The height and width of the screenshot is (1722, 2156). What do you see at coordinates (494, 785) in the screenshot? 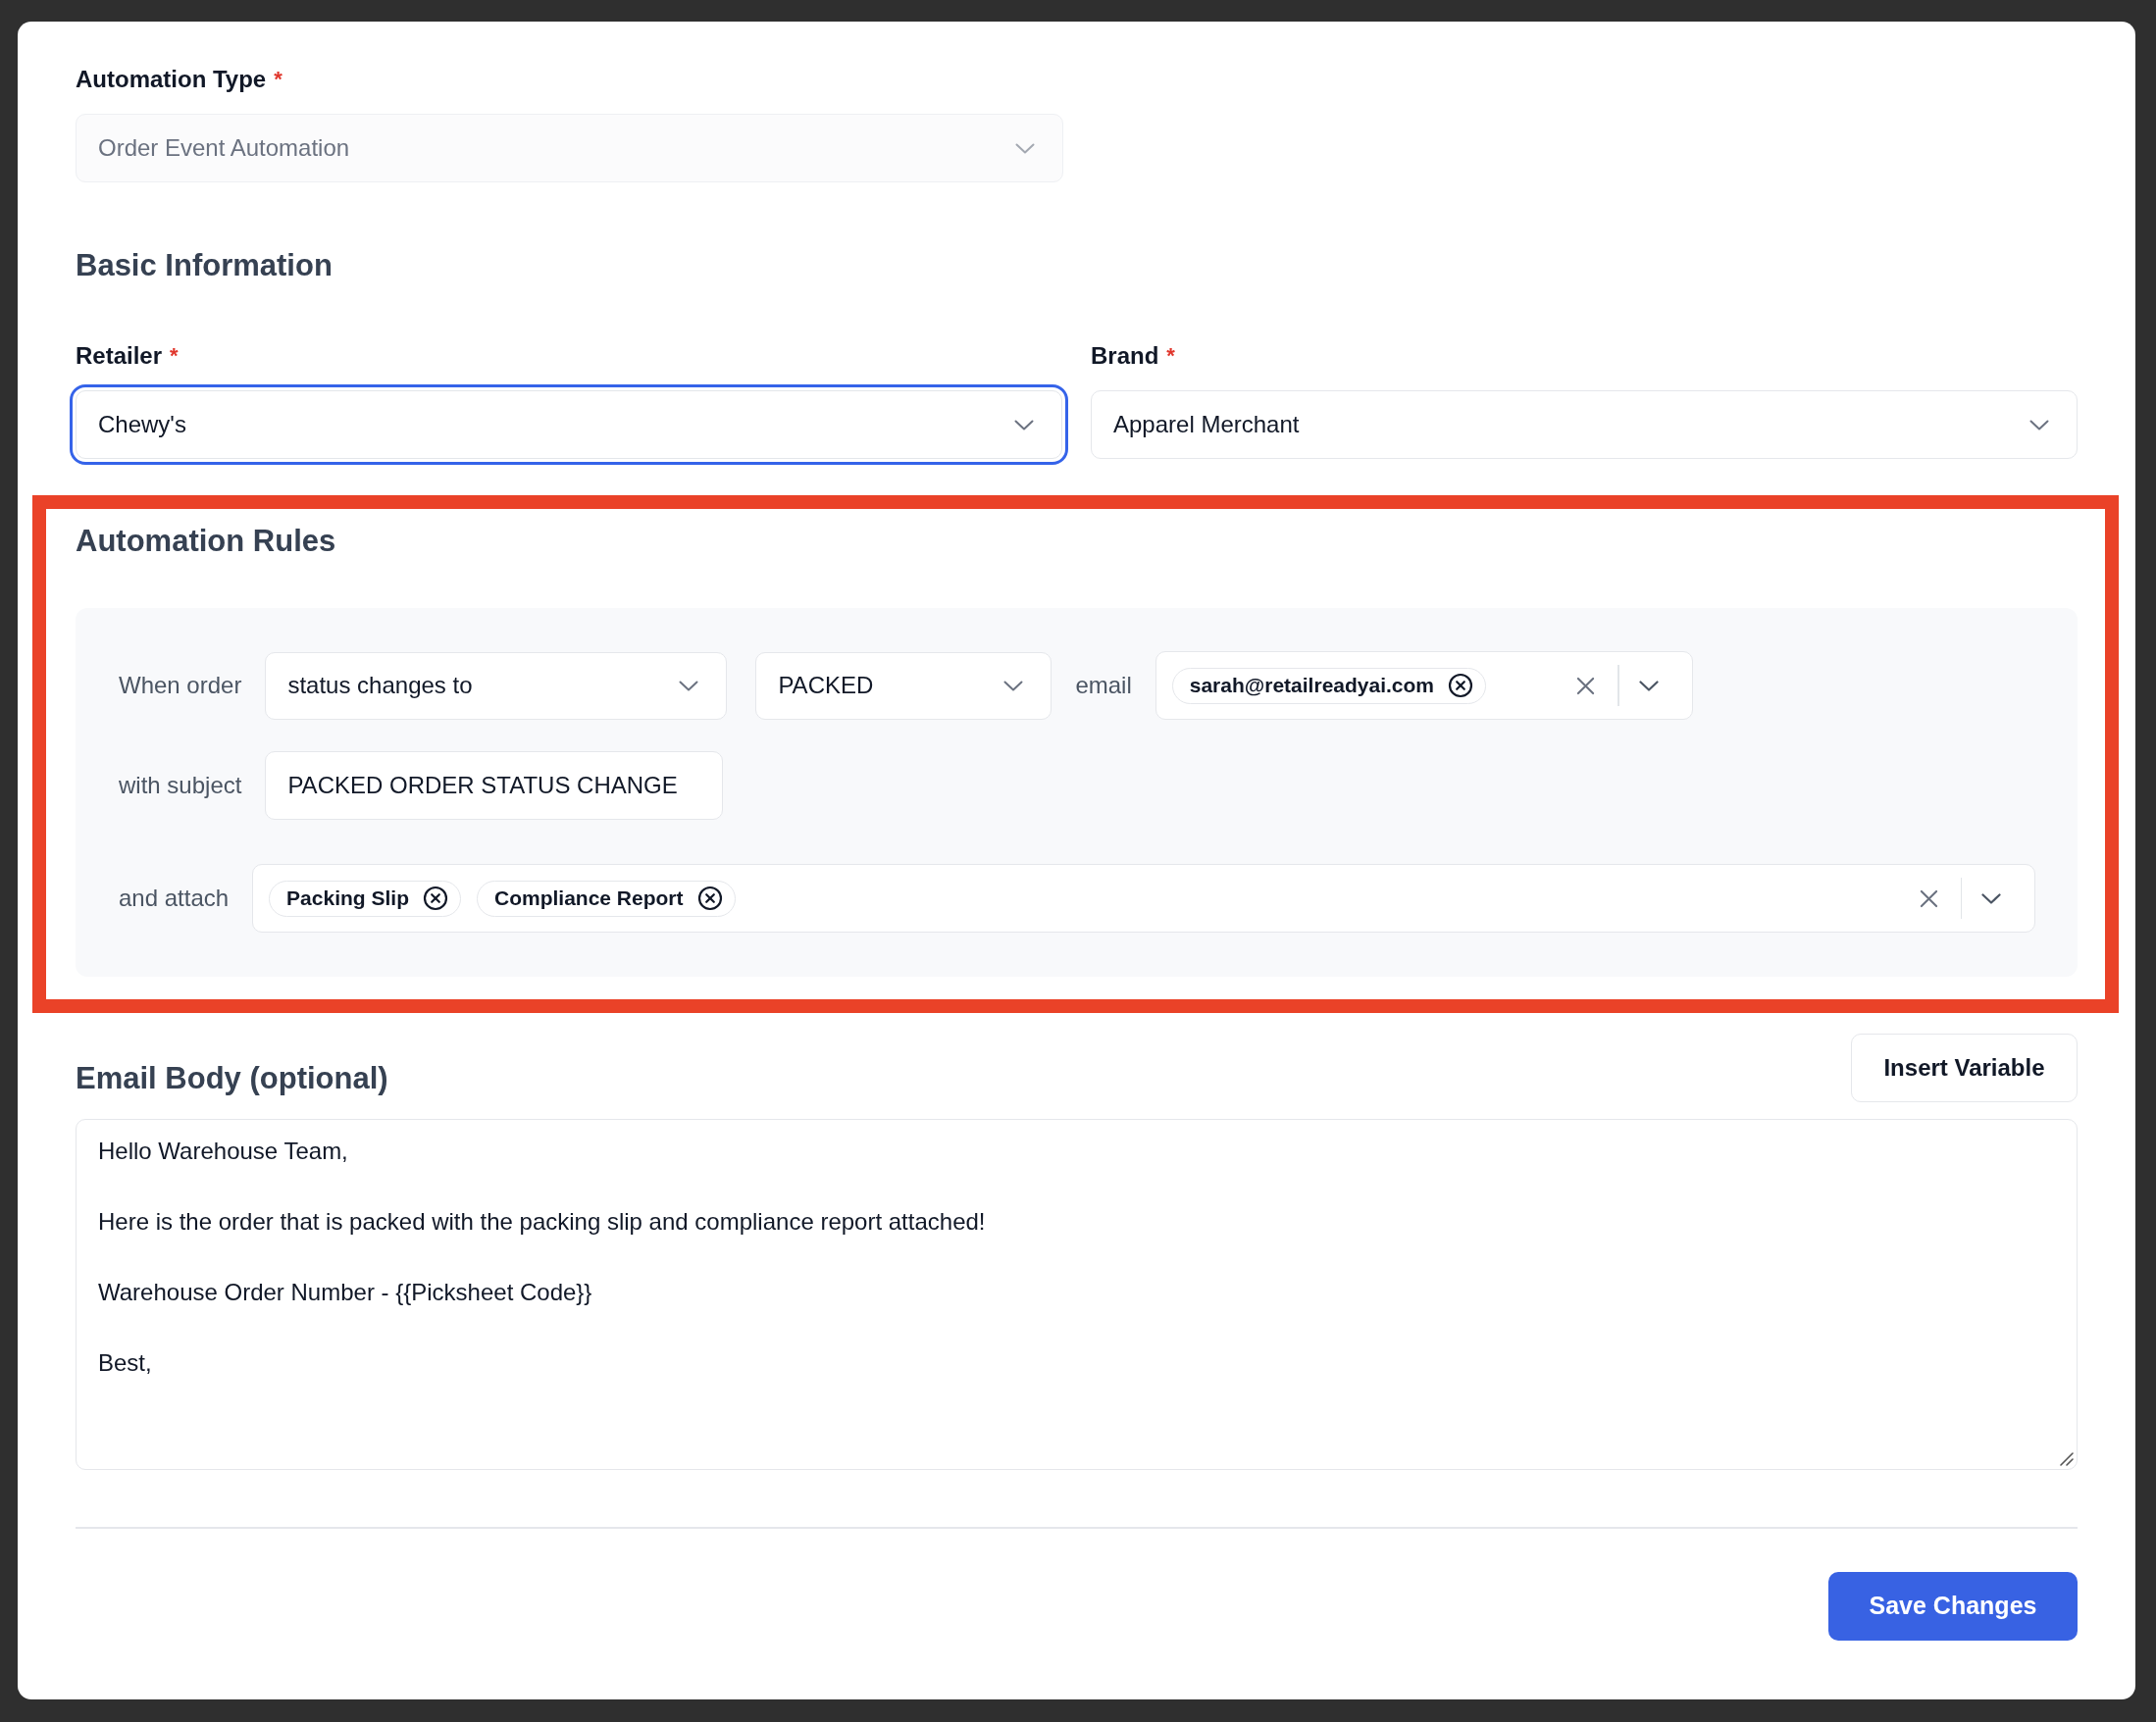
I see `text-input: PACKED ORDER STATUS CHANGE` at bounding box center [494, 785].